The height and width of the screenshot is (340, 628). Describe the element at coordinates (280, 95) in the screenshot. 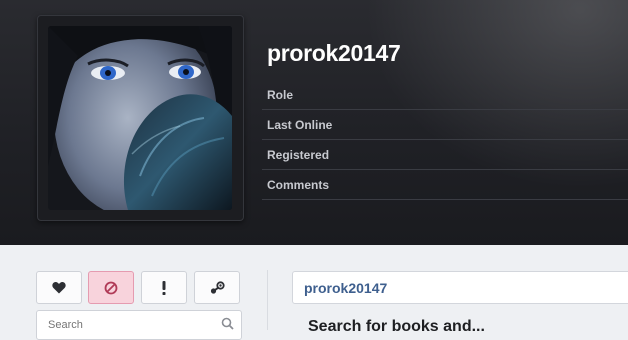

I see `info-label-role: Role` at that location.